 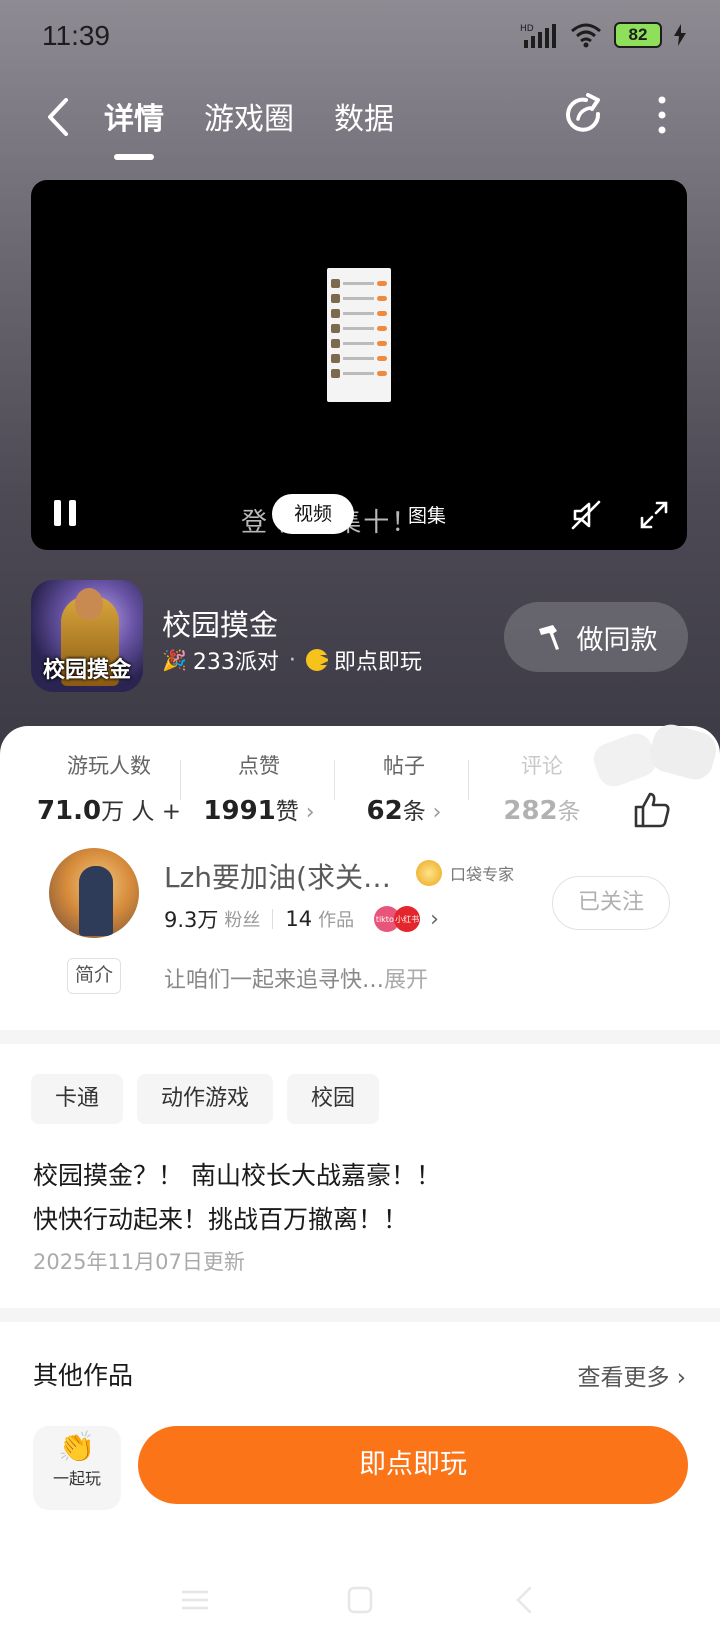 What do you see at coordinates (427, 514) in the screenshot?
I see `segment-gallery: 图集` at bounding box center [427, 514].